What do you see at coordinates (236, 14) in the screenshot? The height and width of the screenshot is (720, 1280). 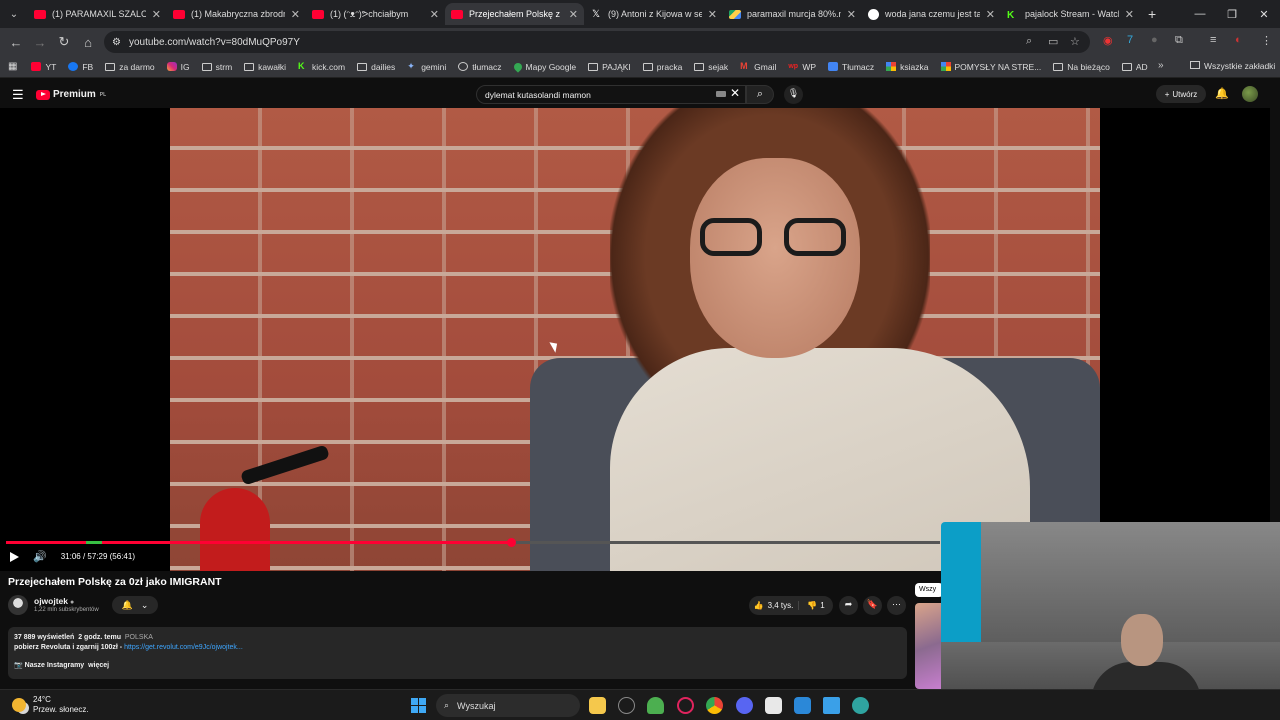 I see `browser-tab: (1) Makabryczna zbrodnia ✕` at bounding box center [236, 14].